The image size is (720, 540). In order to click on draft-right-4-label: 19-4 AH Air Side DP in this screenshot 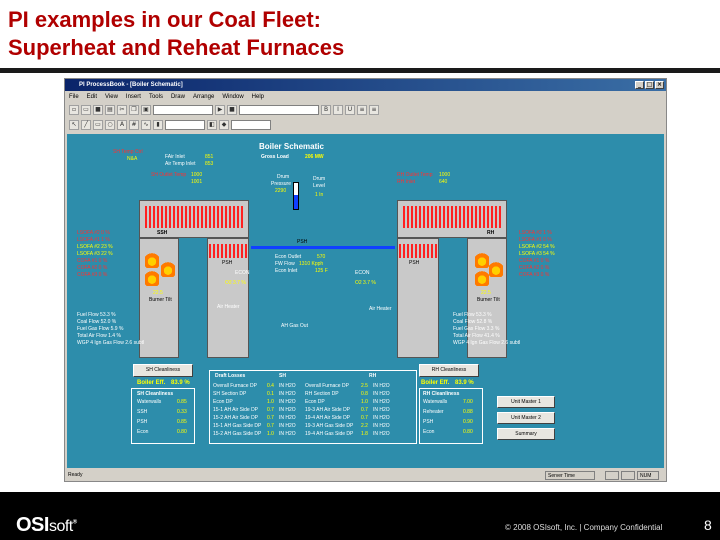, I will do `click(328, 418)`.